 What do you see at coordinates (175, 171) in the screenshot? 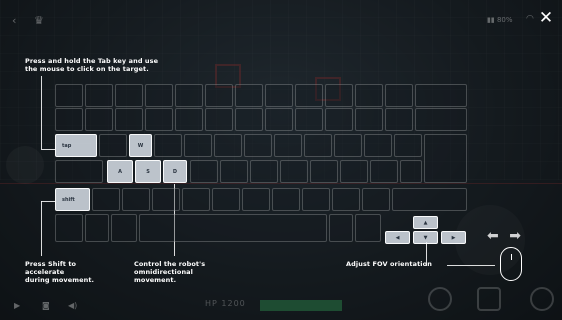
I see `d-key: D` at bounding box center [175, 171].